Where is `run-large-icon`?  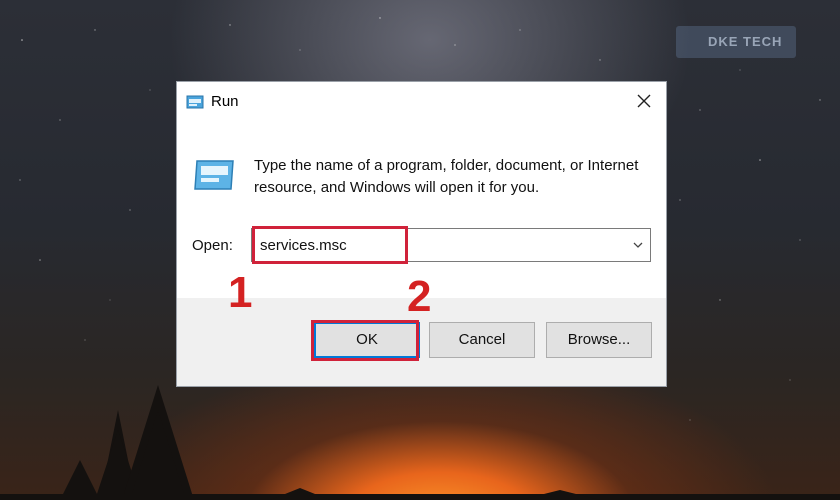 run-large-icon is located at coordinates (214, 177).